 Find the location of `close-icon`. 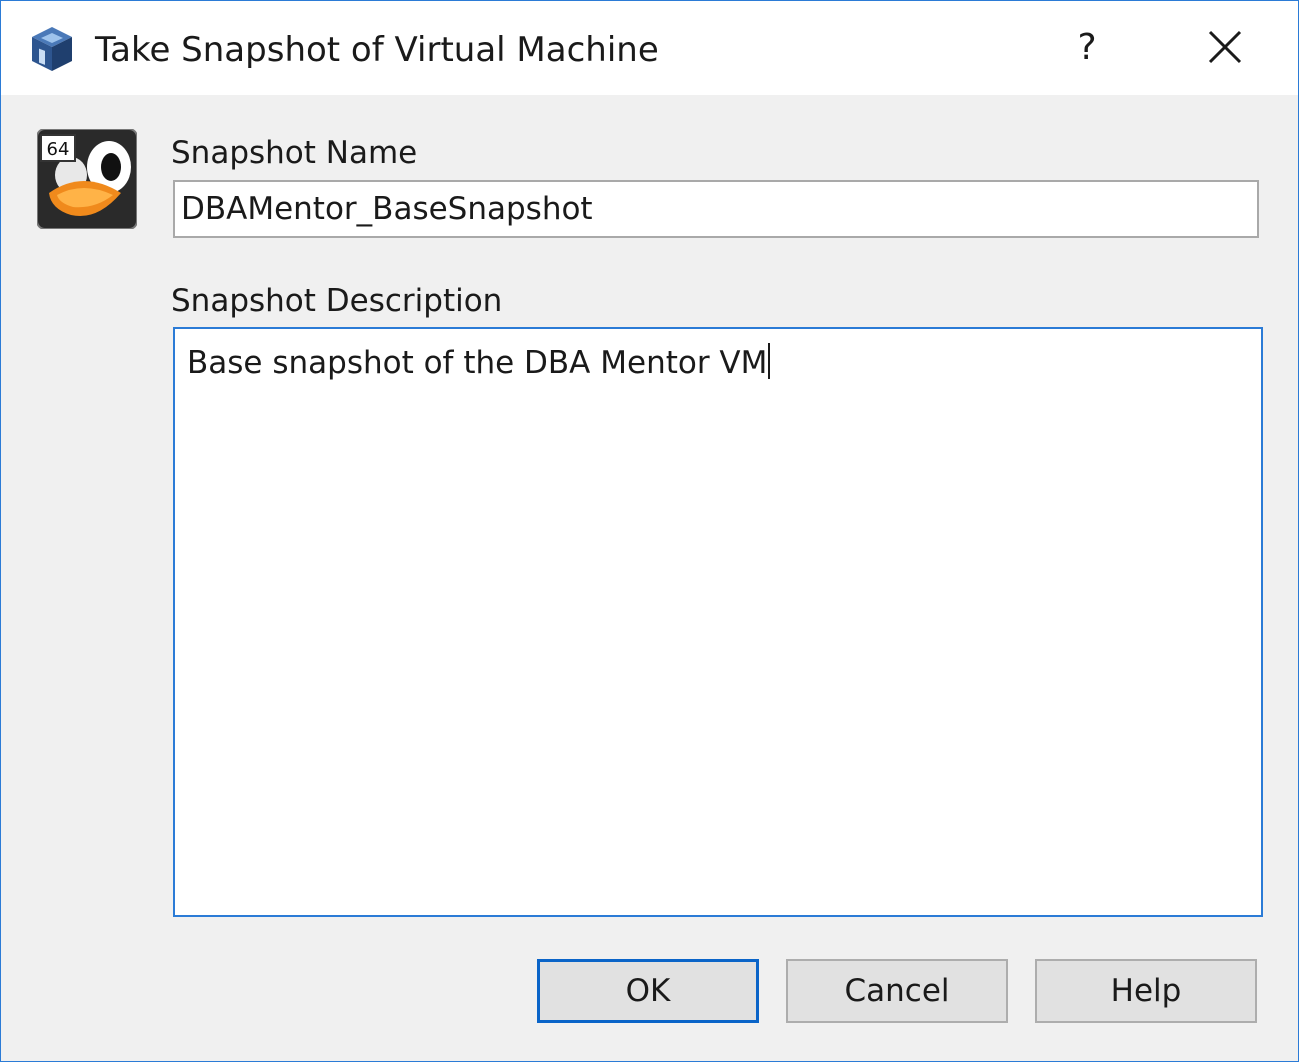

close-icon is located at coordinates (1225, 48).